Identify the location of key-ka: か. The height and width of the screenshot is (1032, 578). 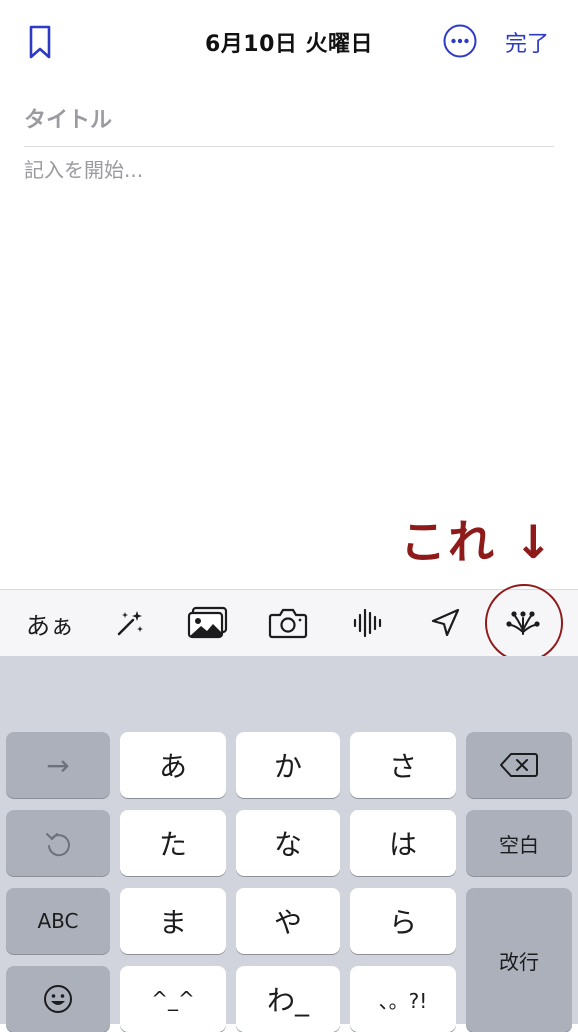
(288, 765).